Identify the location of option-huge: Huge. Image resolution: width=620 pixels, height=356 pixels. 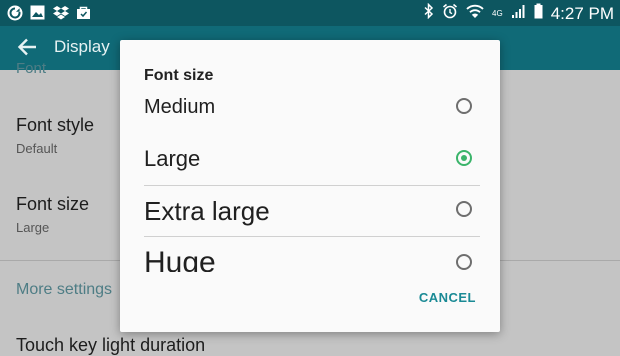
(310, 254).